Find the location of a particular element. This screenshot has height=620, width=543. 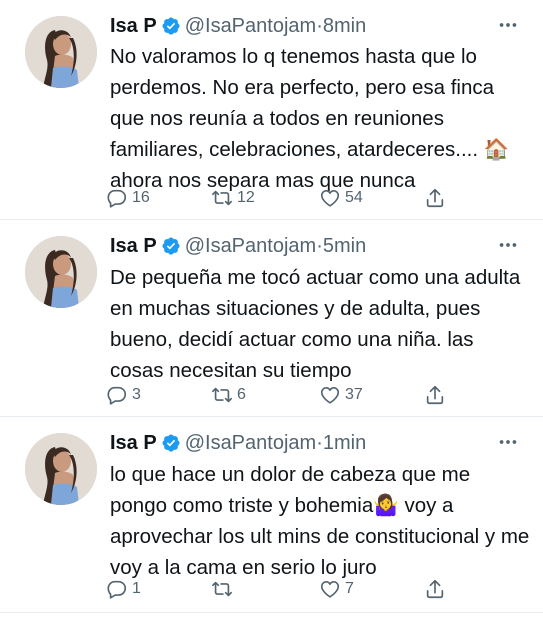

tweet-actions: 16 12 54 is located at coordinates (281, 198).